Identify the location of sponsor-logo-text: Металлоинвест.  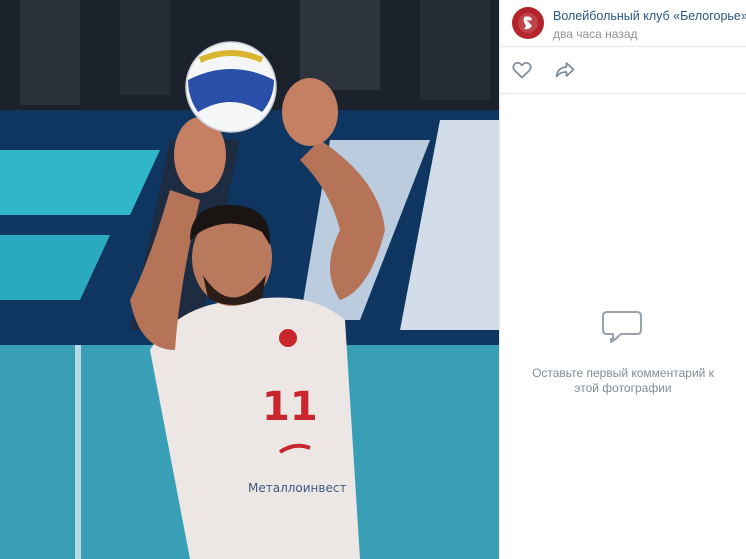
(297, 488).